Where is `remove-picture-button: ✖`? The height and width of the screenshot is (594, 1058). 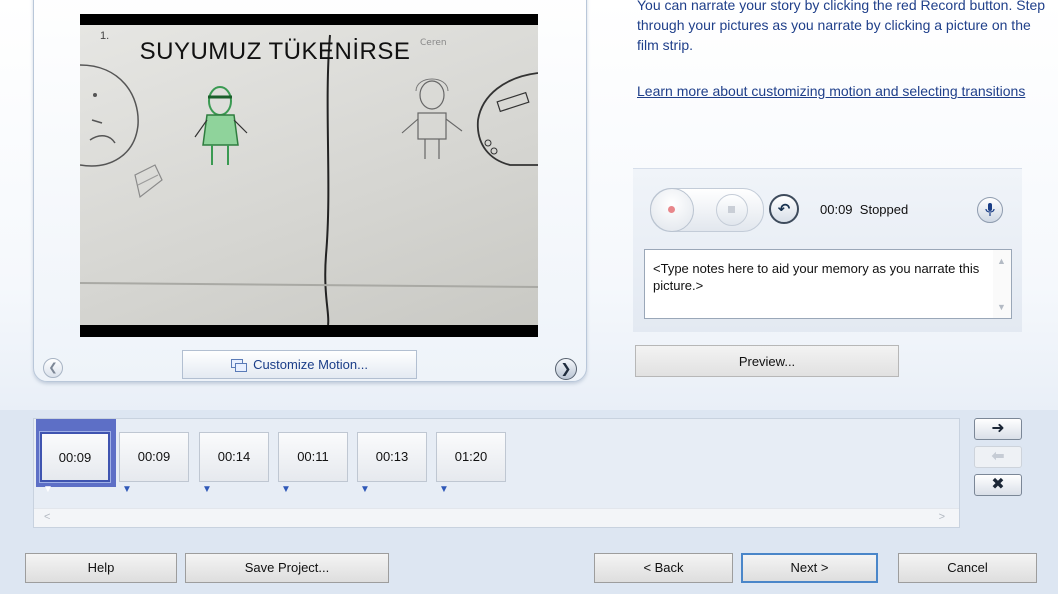 remove-picture-button: ✖ is located at coordinates (998, 485).